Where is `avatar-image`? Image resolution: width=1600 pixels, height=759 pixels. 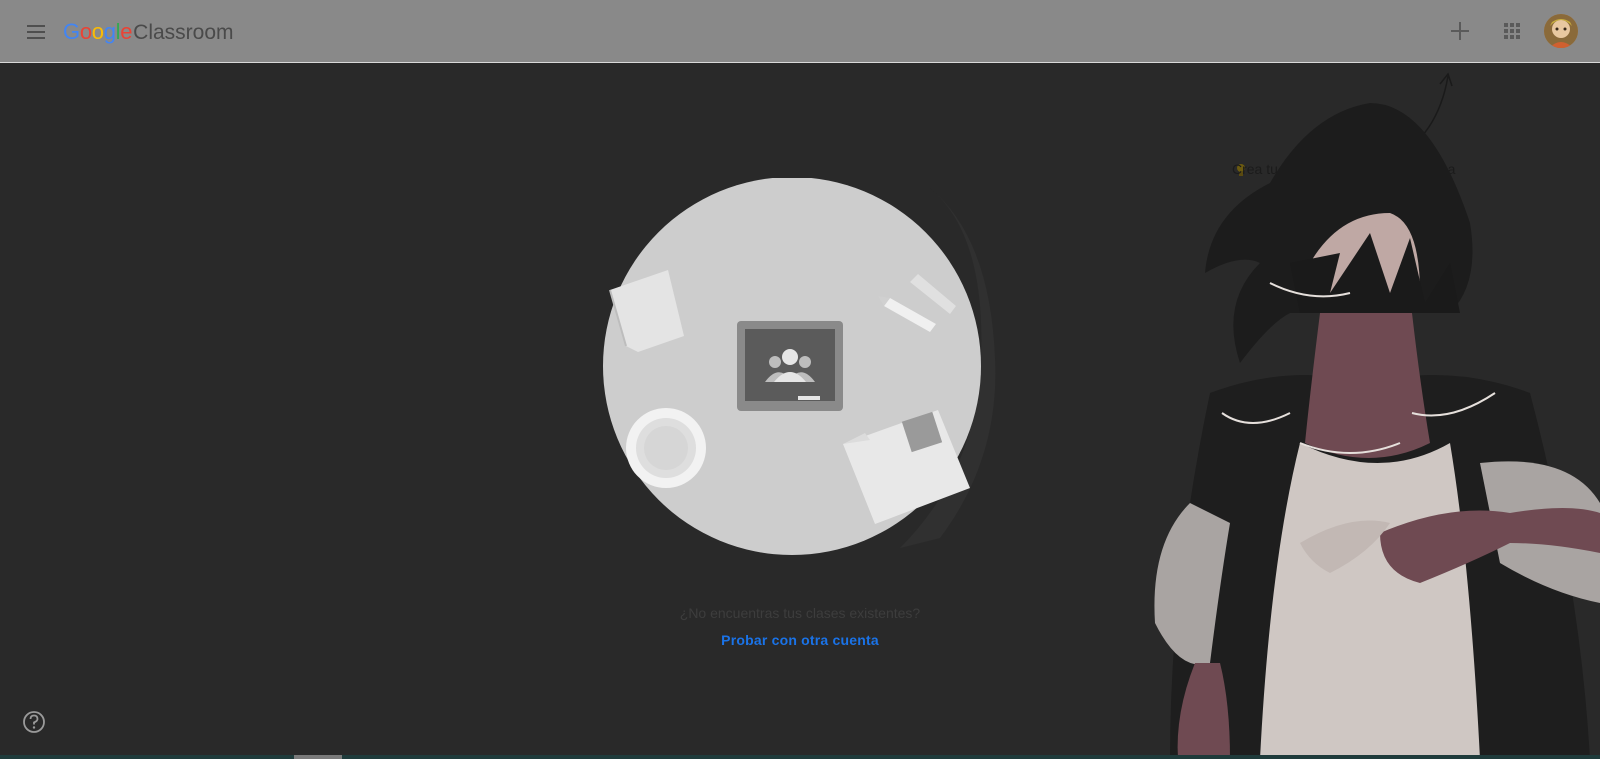
avatar-image is located at coordinates (1561, 31).